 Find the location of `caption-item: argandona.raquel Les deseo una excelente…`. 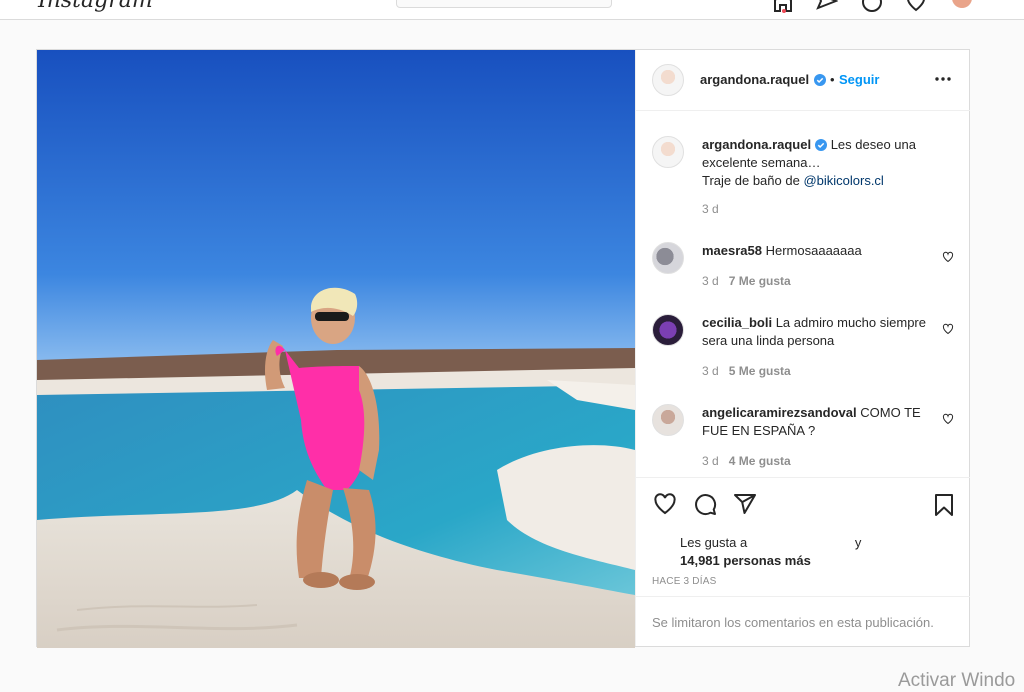

caption-item: argandona.raquel Les deseo una excelente… is located at coordinates (803, 179).